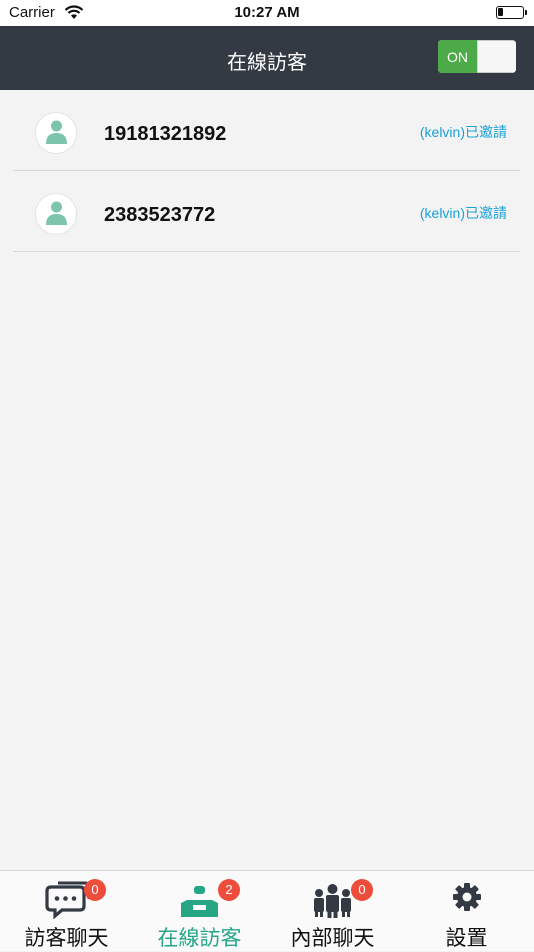  I want to click on tab-label: 訪客聊天, so click(66, 938).